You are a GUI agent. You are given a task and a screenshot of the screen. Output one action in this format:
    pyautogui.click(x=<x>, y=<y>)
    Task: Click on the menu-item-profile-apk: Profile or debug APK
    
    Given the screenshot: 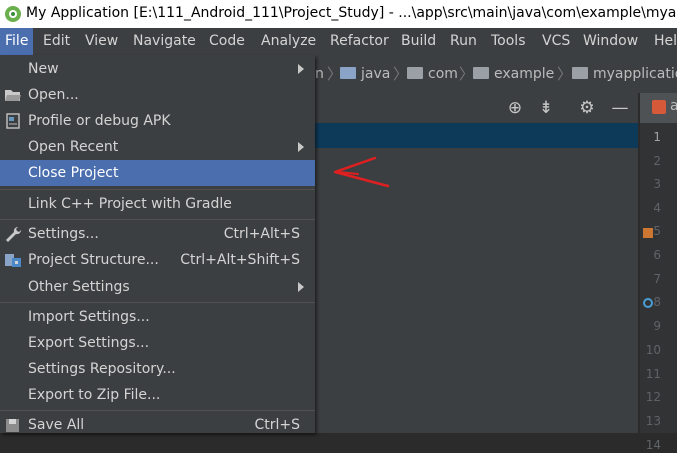 What is the action you would take?
    pyautogui.click(x=157, y=121)
    